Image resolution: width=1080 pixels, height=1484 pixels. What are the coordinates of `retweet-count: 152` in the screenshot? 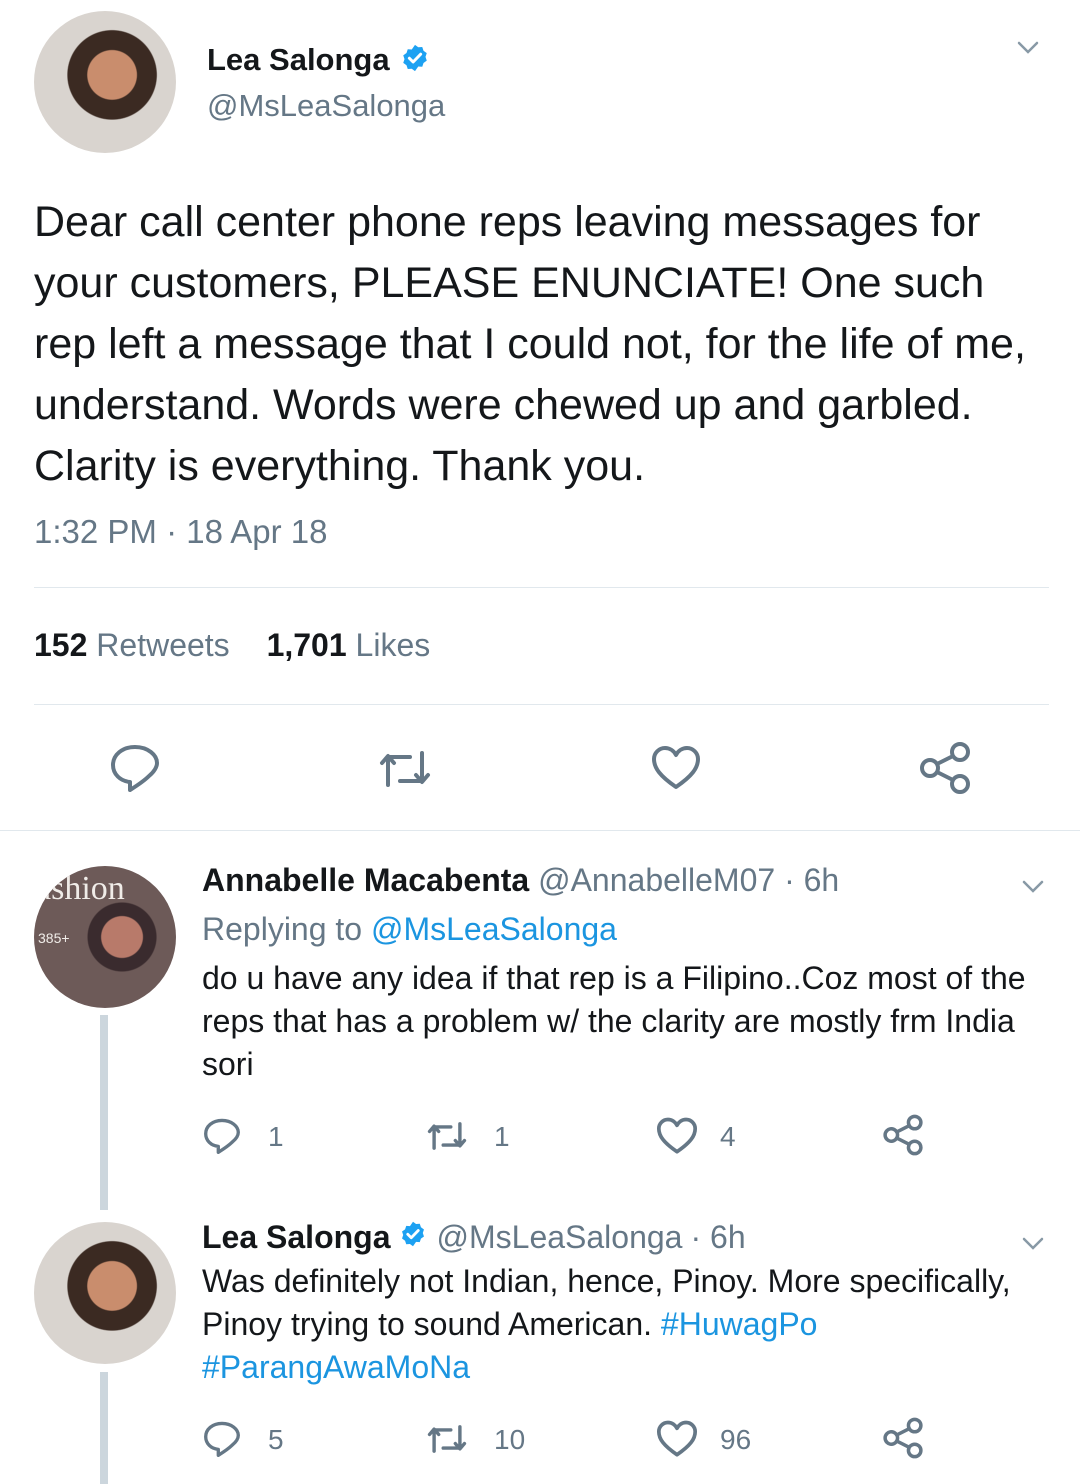 It's located at (61, 645).